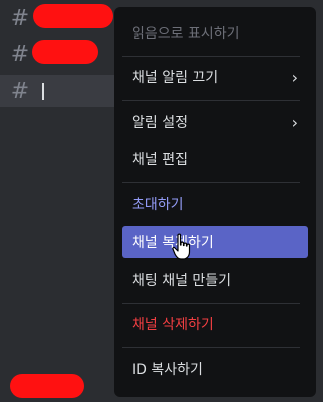  Describe the element at coordinates (160, 123) in the screenshot. I see `notification-settings-label: 알림 설정` at that location.